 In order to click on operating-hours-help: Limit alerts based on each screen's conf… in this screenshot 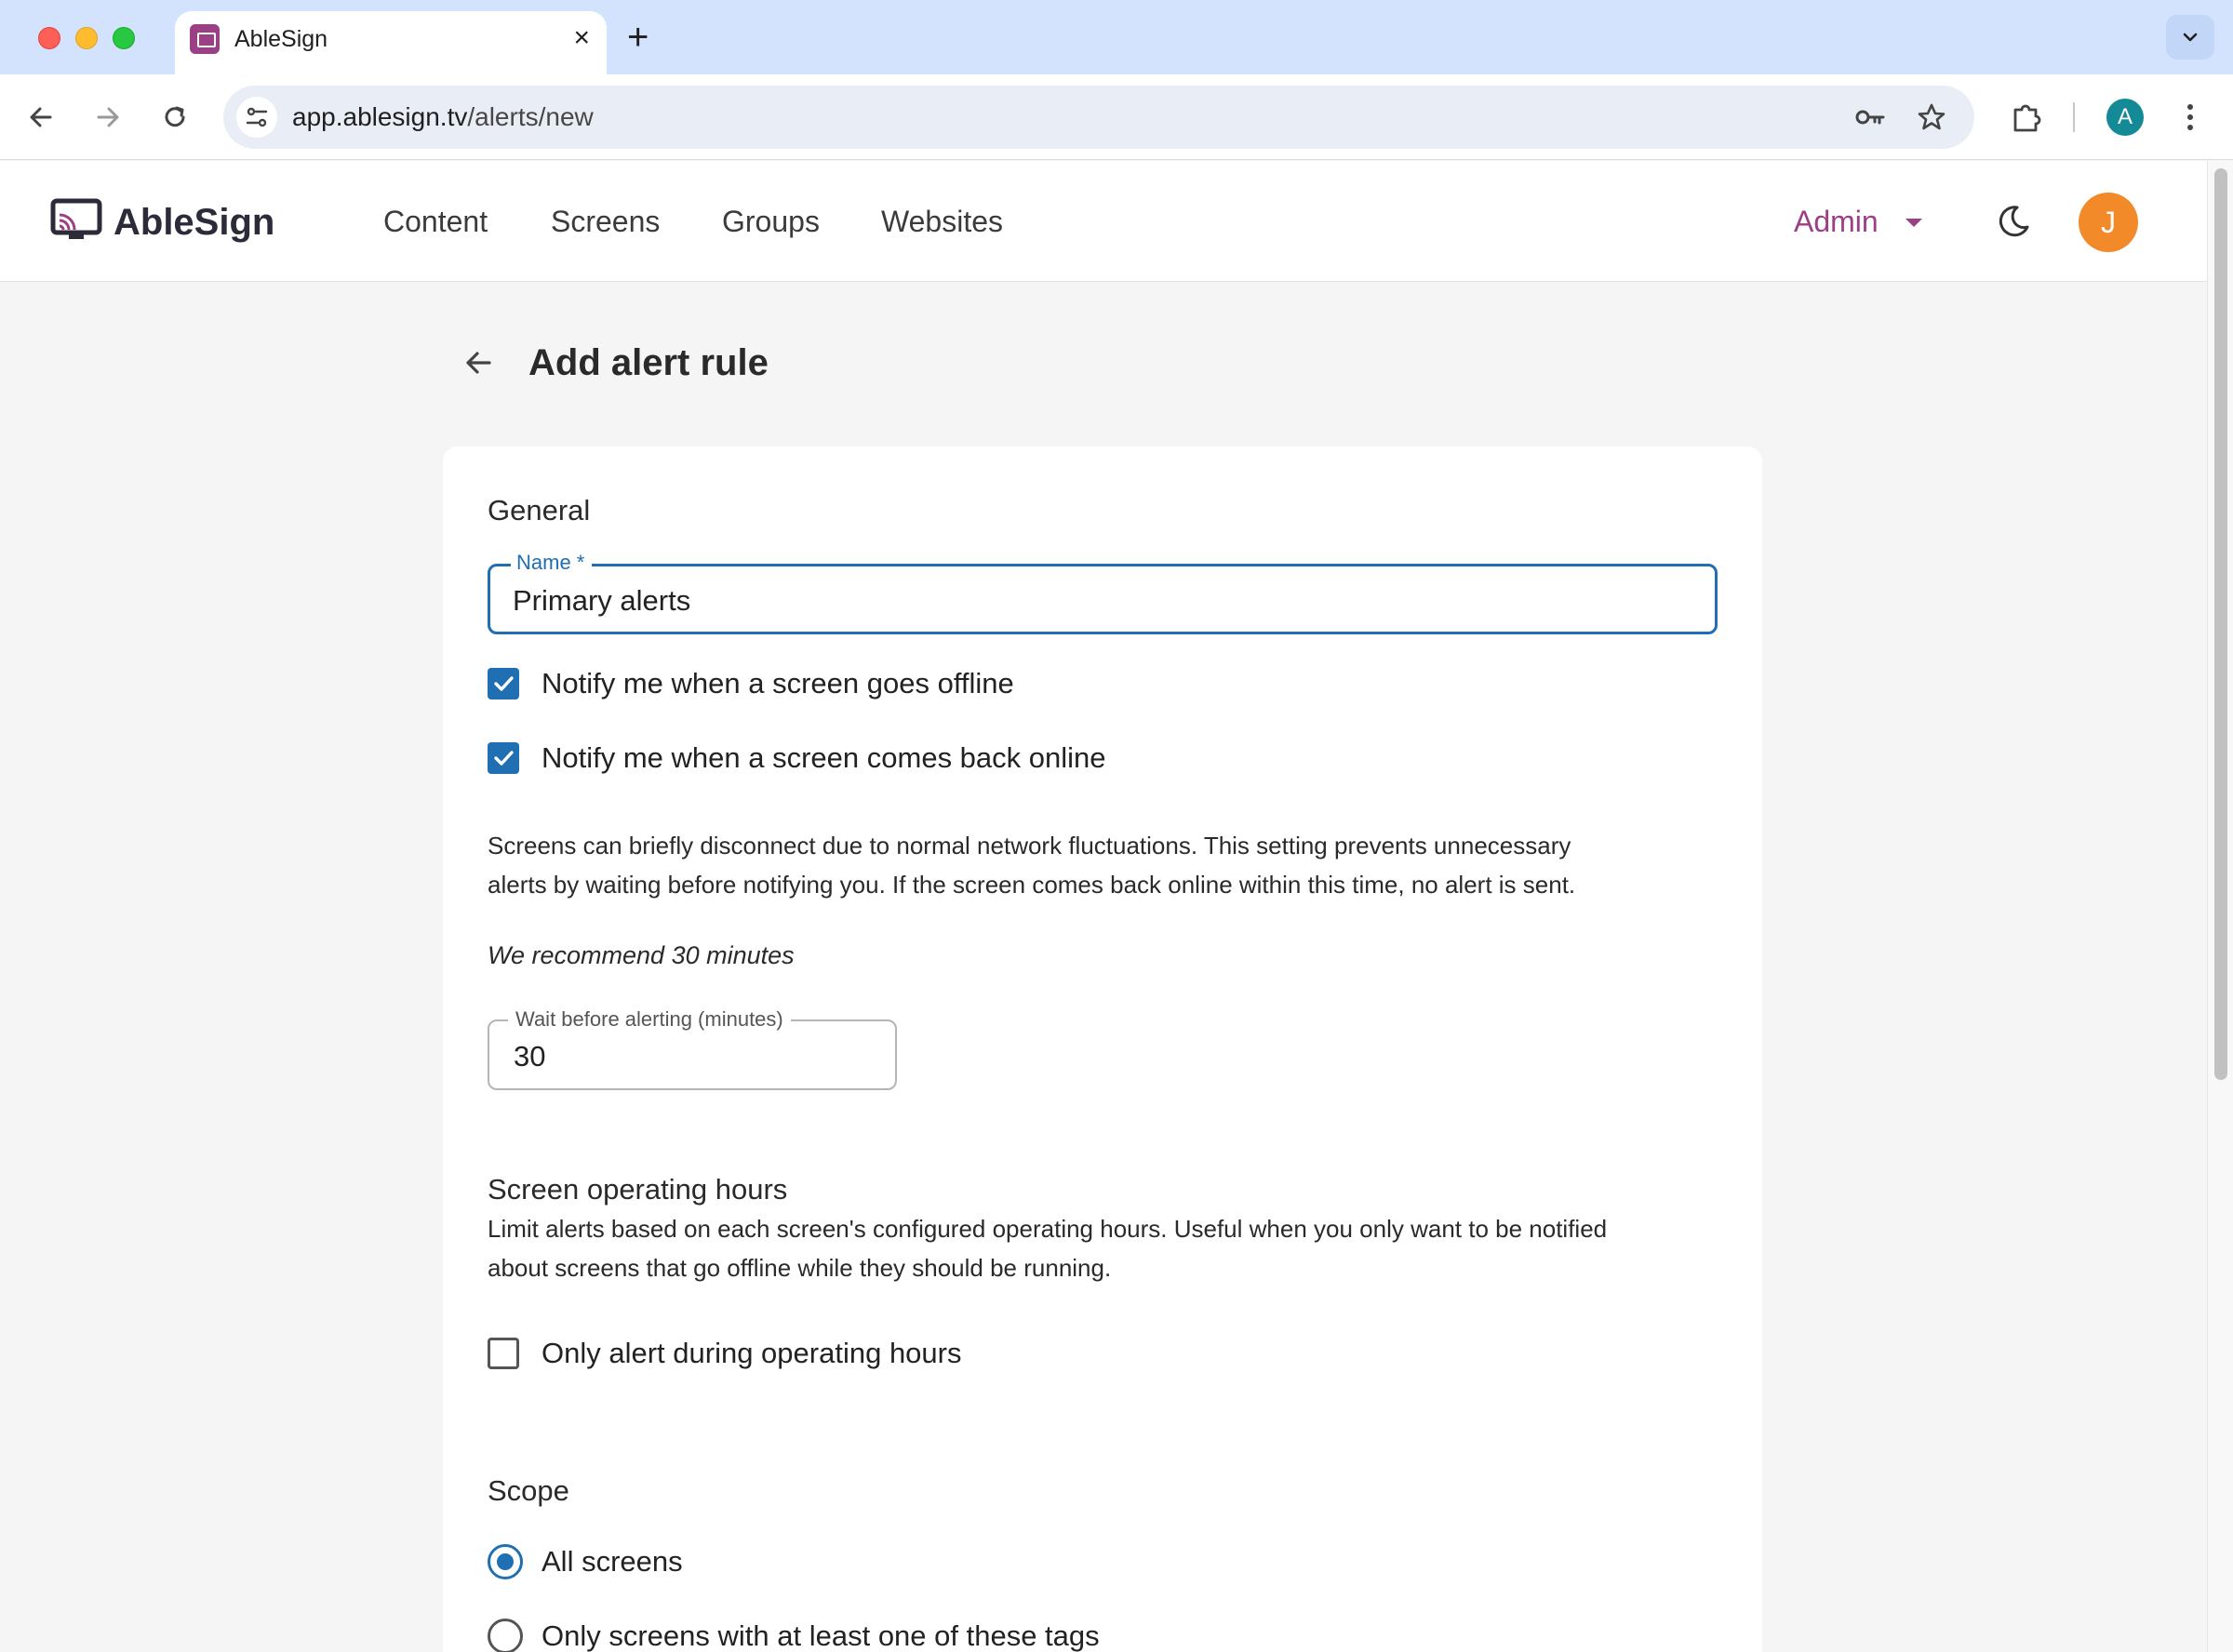, I will do `click(1106, 1239)`.